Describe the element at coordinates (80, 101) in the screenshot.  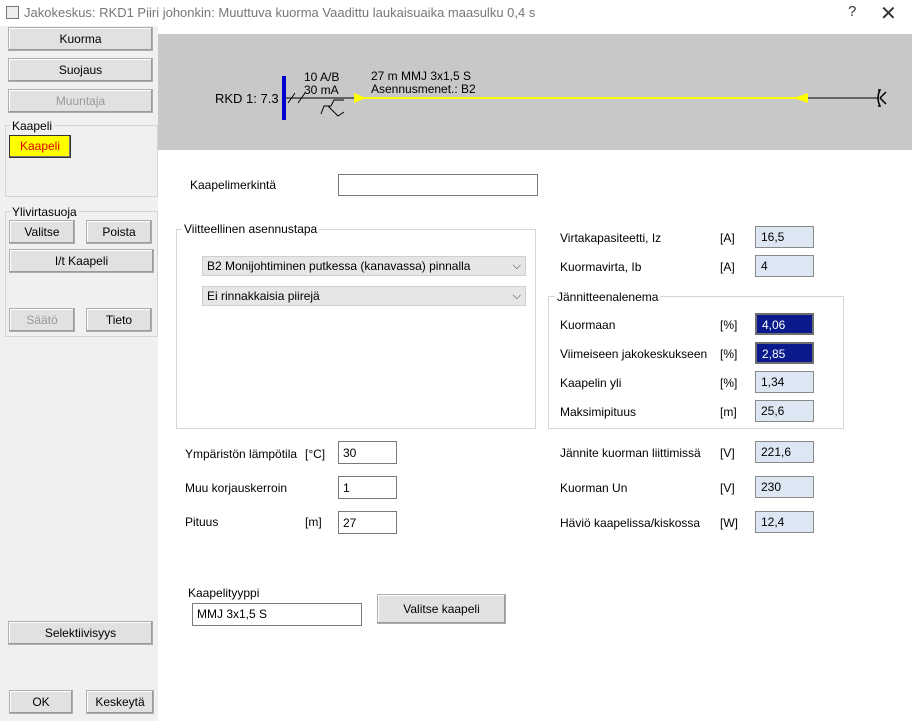
I see `muuntaja-button: Muuntaja` at that location.